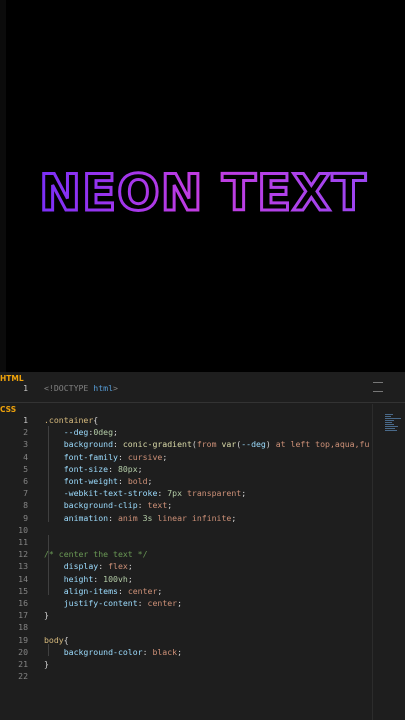 Image resolution: width=405 pixels, height=720 pixels. I want to click on code-text: background-color: black;, so click(113, 652).